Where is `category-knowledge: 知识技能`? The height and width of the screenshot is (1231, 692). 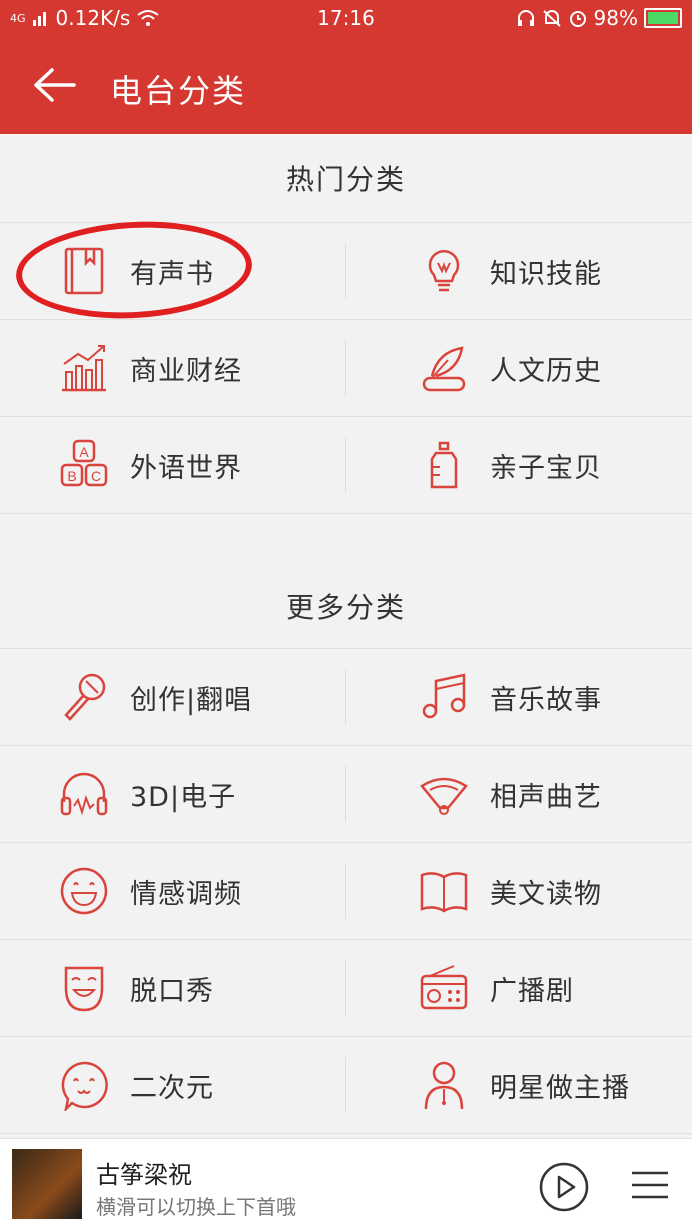
category-knowledge: 知识技能 is located at coordinates (518, 271).